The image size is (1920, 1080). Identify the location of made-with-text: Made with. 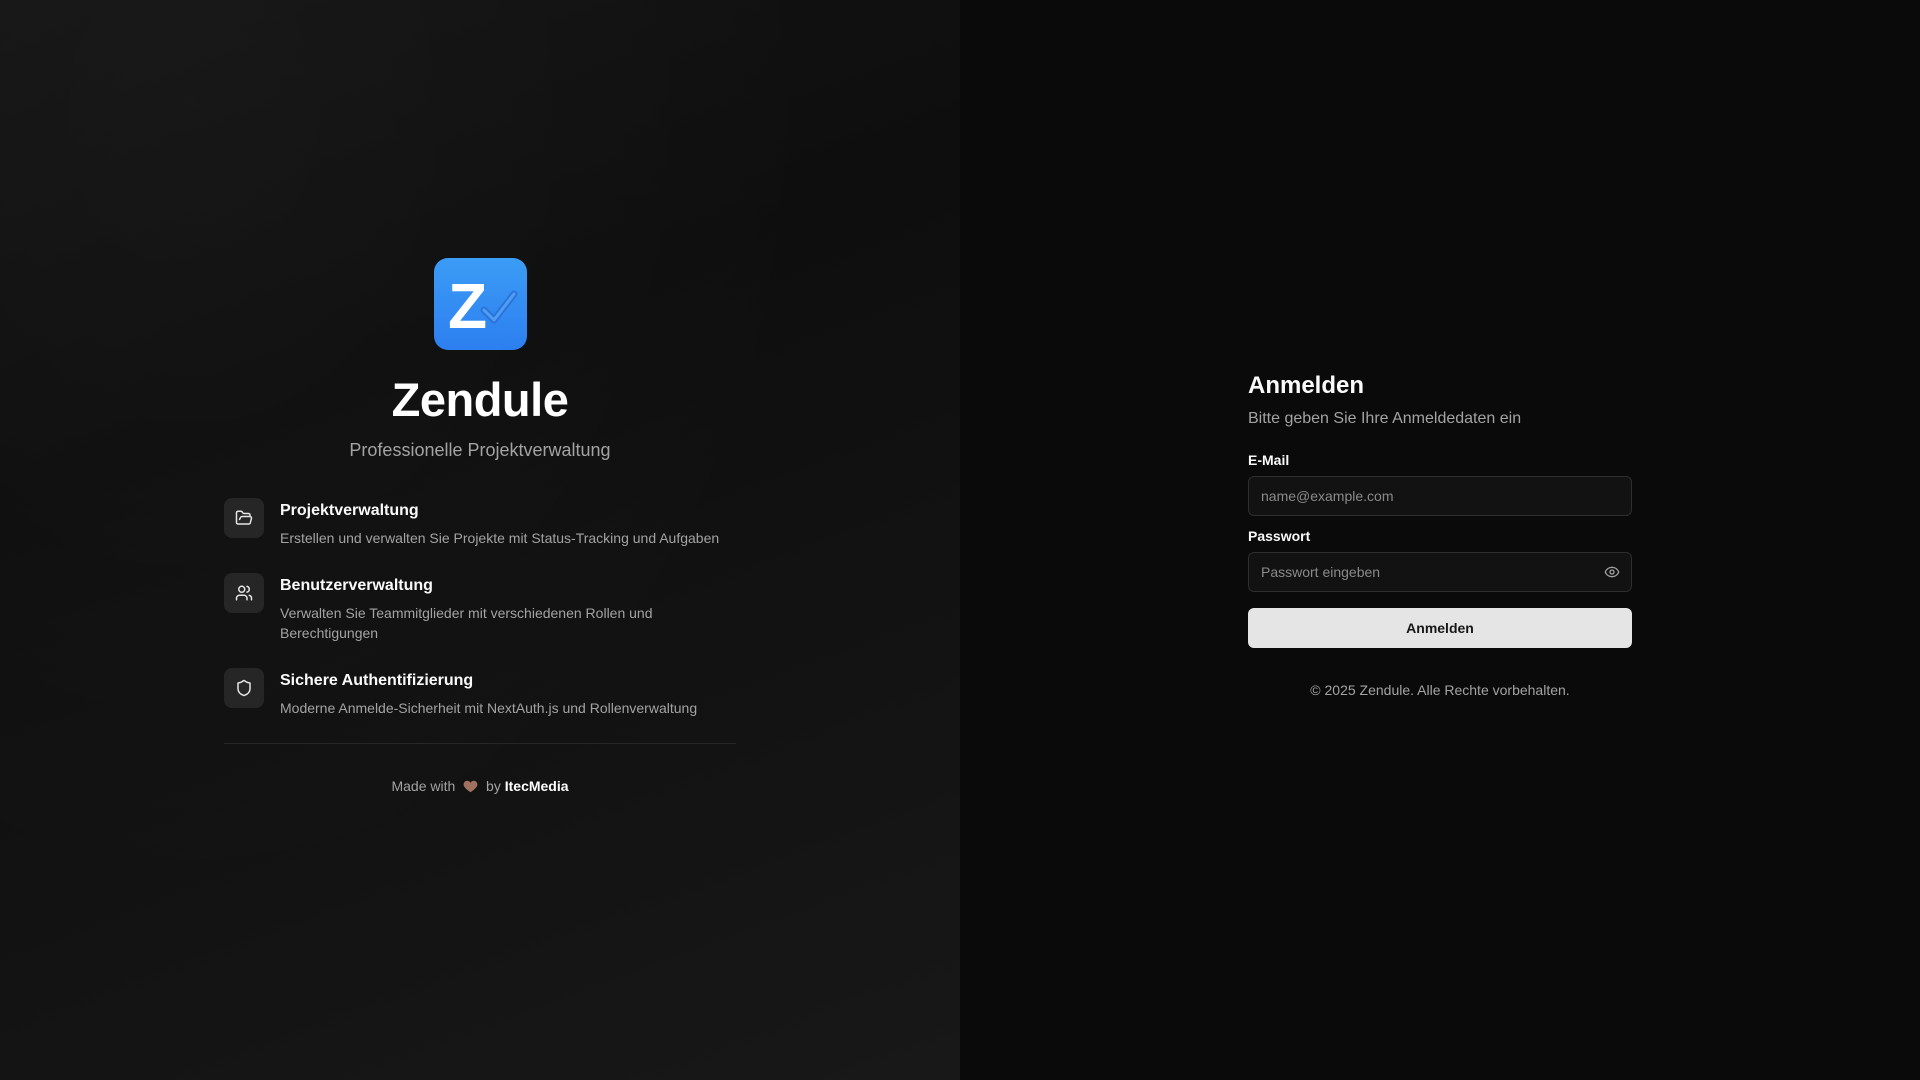
(423, 785).